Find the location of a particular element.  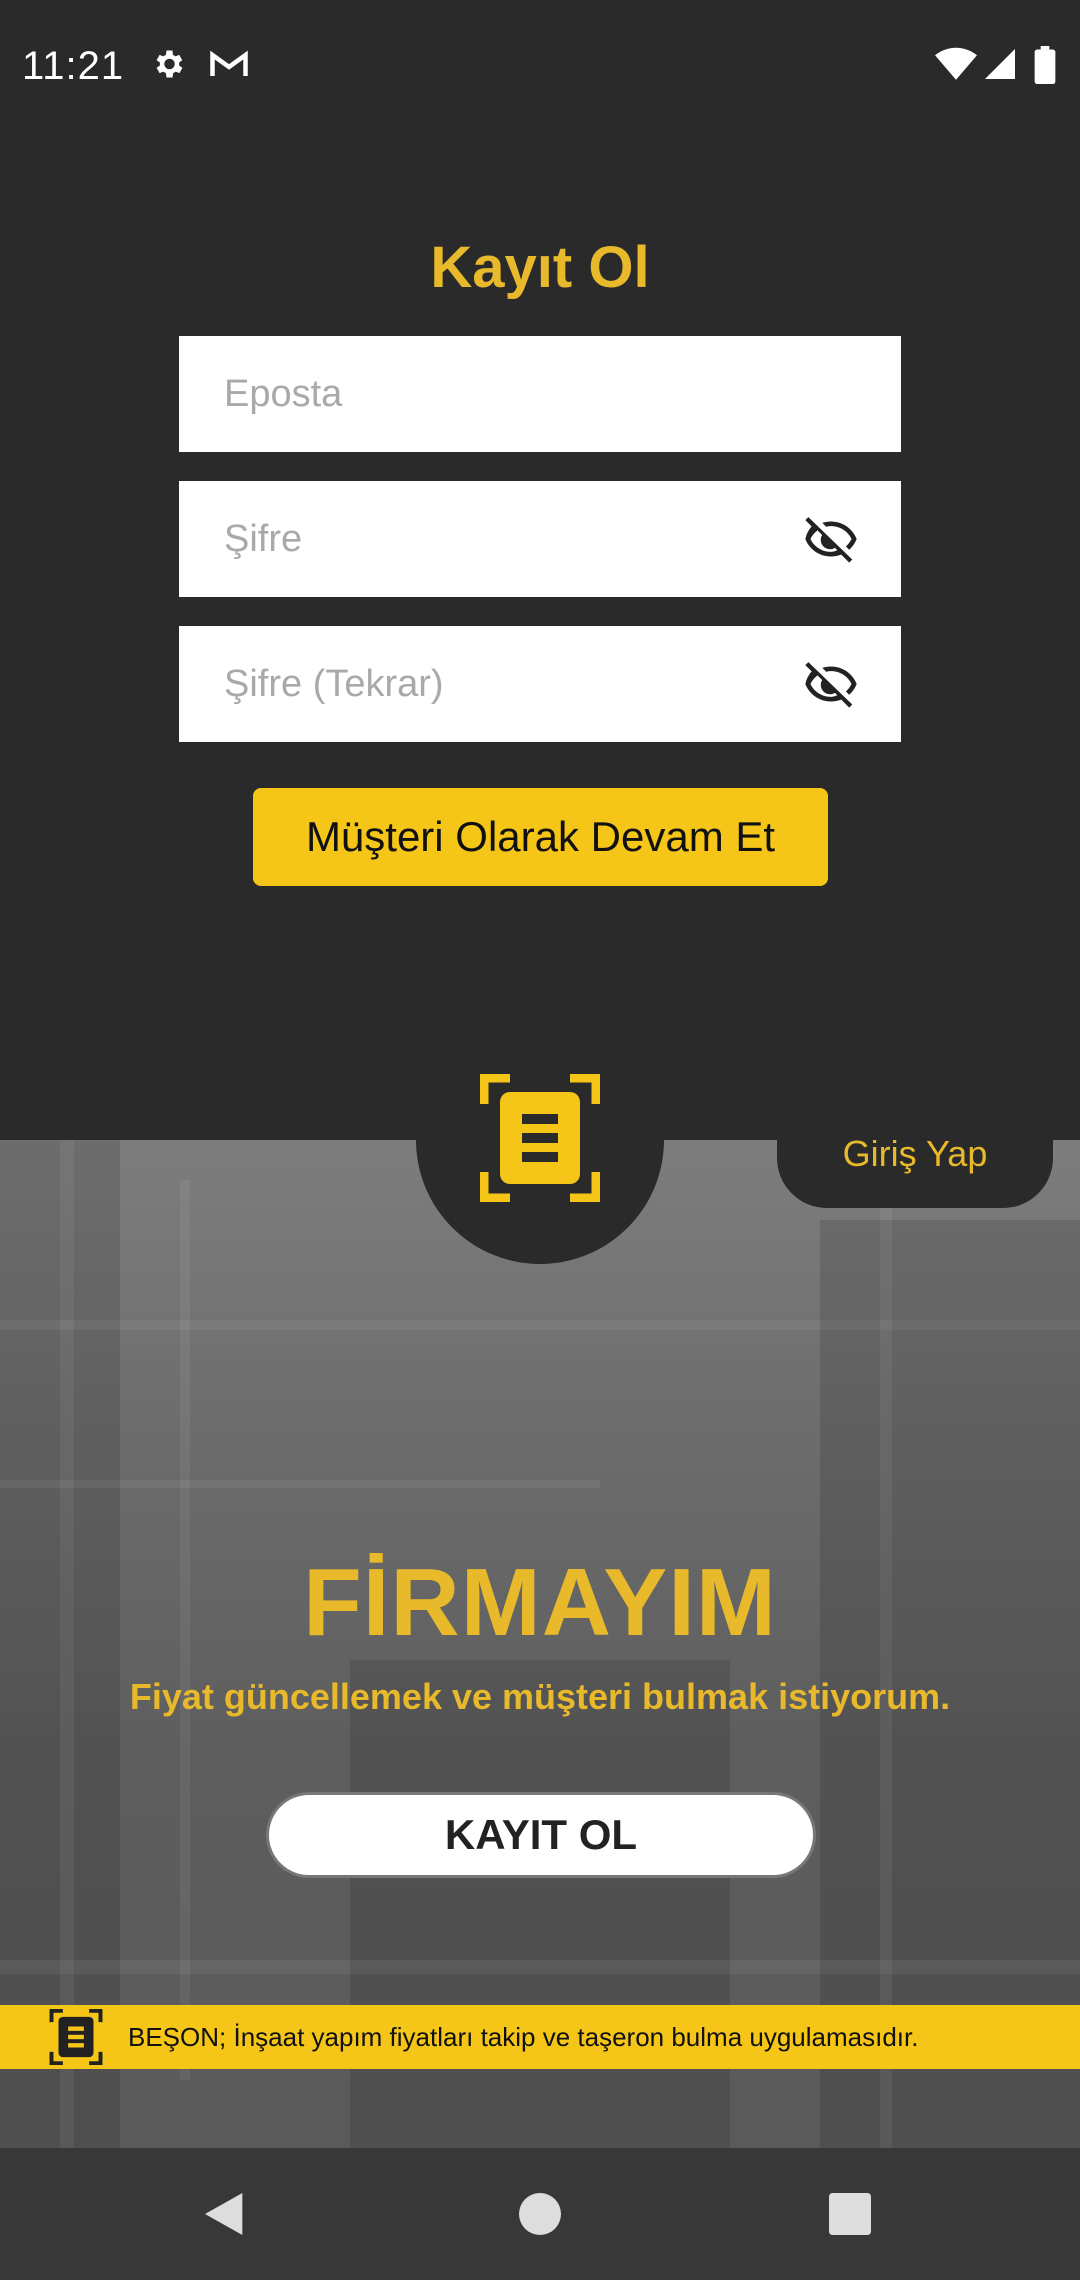

login-label: Giriş Yap is located at coordinates (915, 1153).